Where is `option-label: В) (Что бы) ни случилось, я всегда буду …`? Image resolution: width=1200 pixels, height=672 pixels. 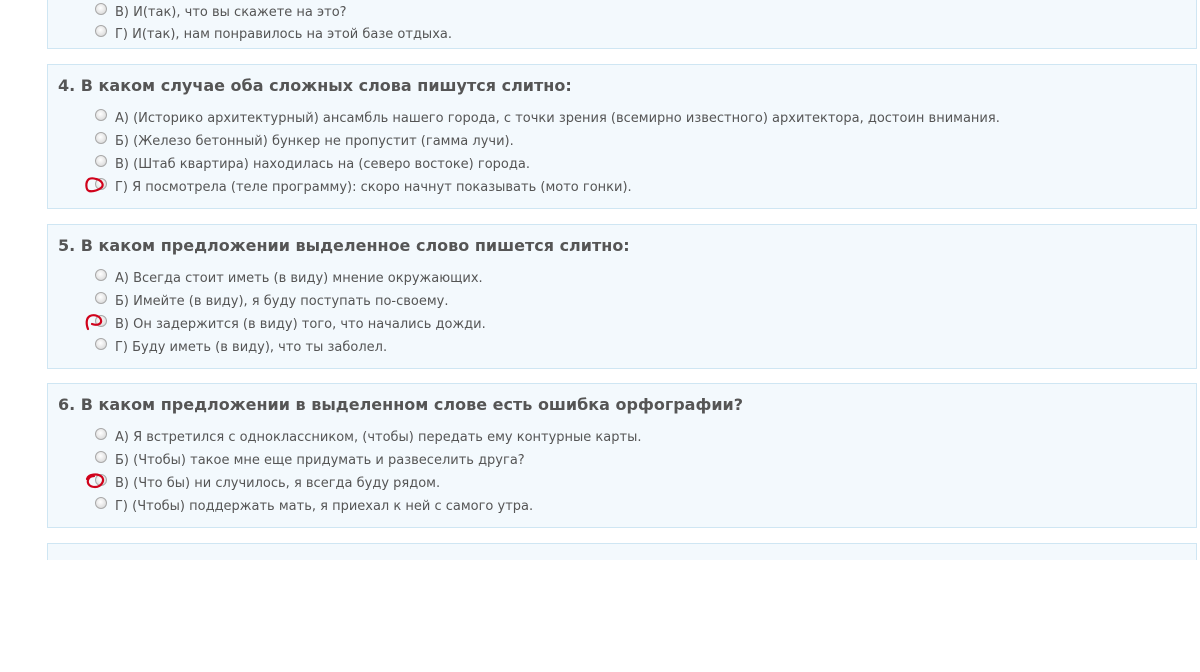
option-label: В) (Что бы) ни случилось, я всегда буду … is located at coordinates (278, 483).